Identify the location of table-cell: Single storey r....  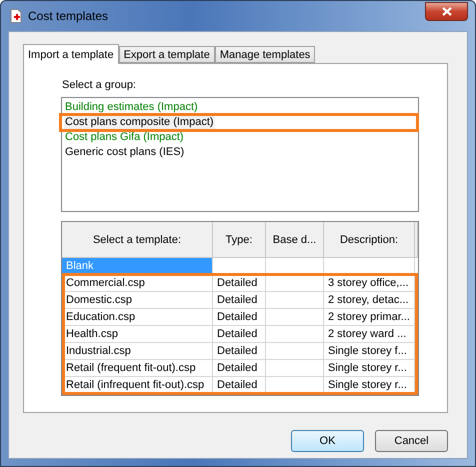
(369, 368).